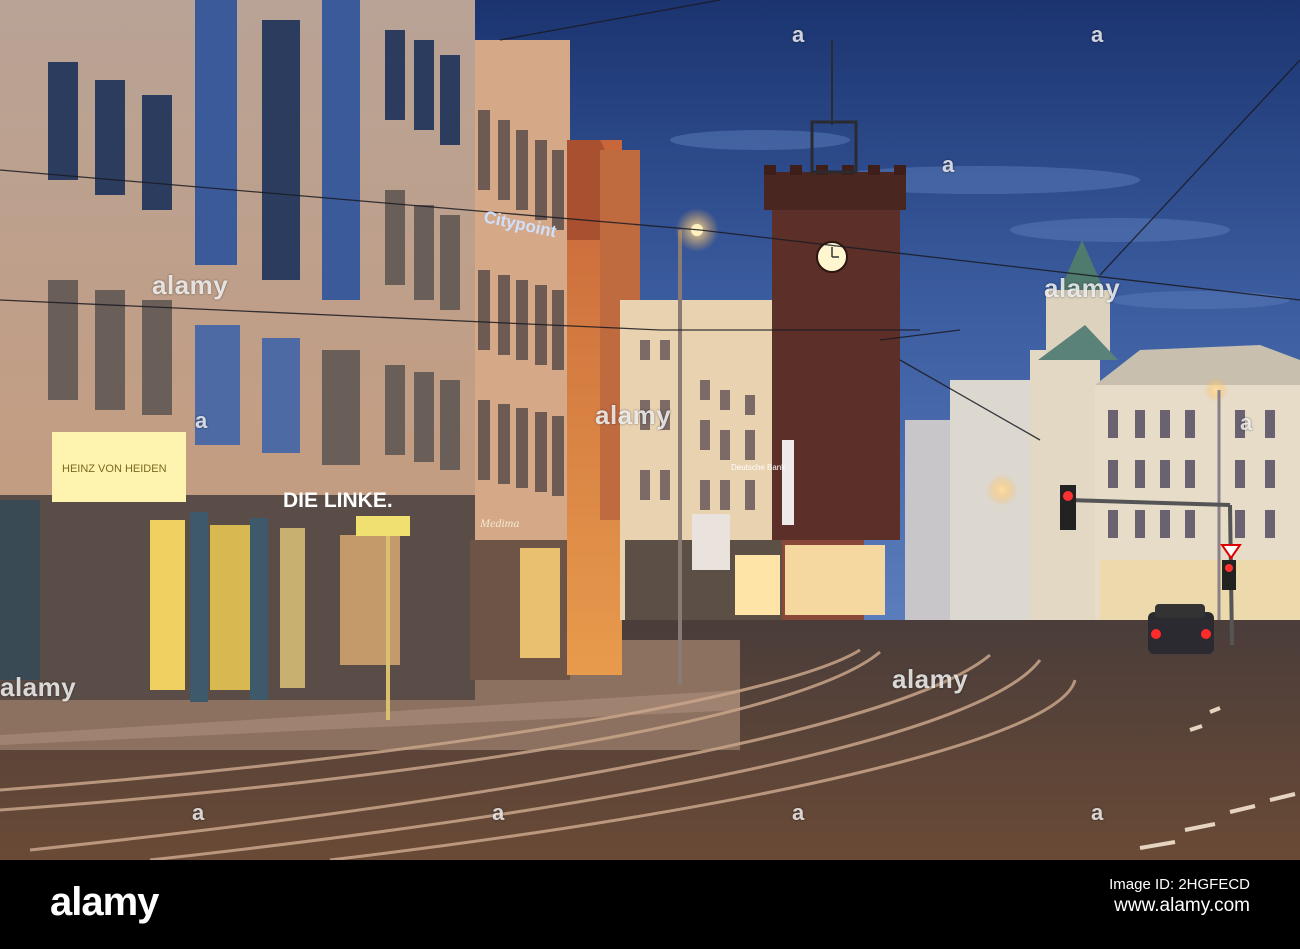 Image resolution: width=1300 pixels, height=949 pixels. I want to click on shop-sign-text: Medima, so click(499, 523).